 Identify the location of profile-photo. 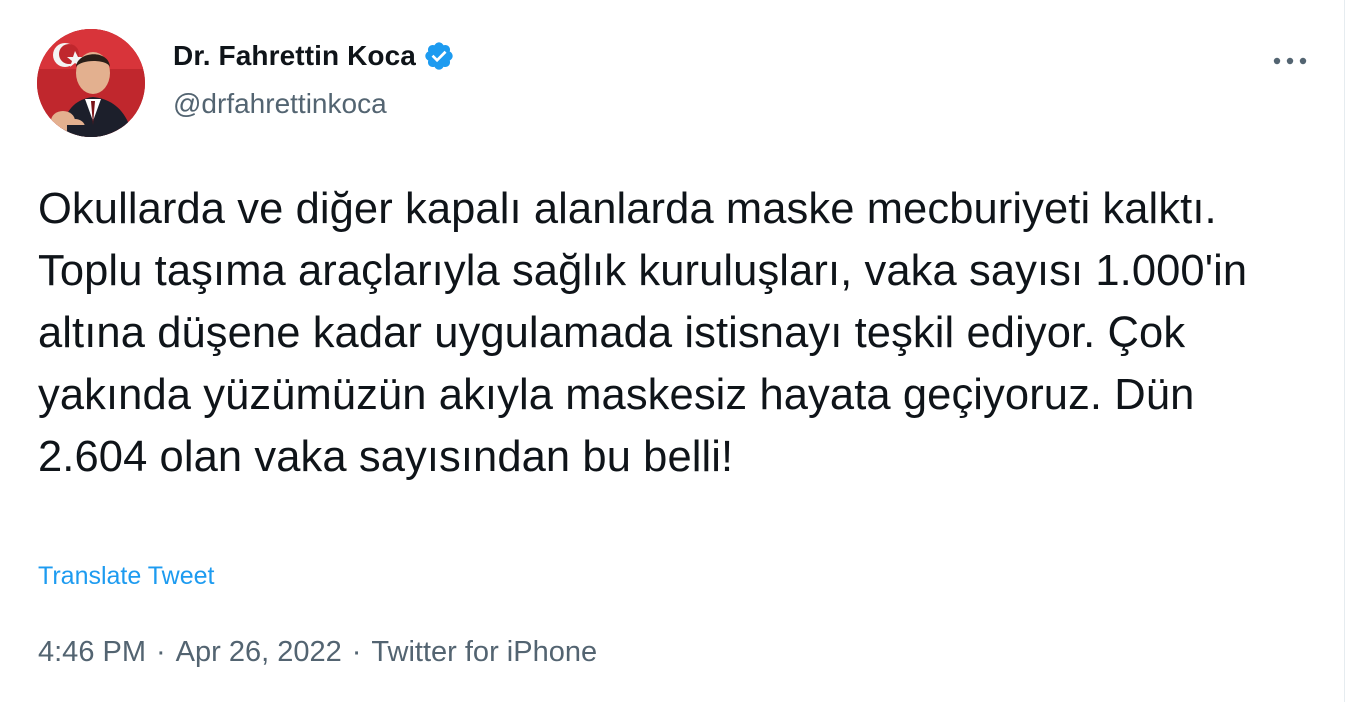
(91, 83).